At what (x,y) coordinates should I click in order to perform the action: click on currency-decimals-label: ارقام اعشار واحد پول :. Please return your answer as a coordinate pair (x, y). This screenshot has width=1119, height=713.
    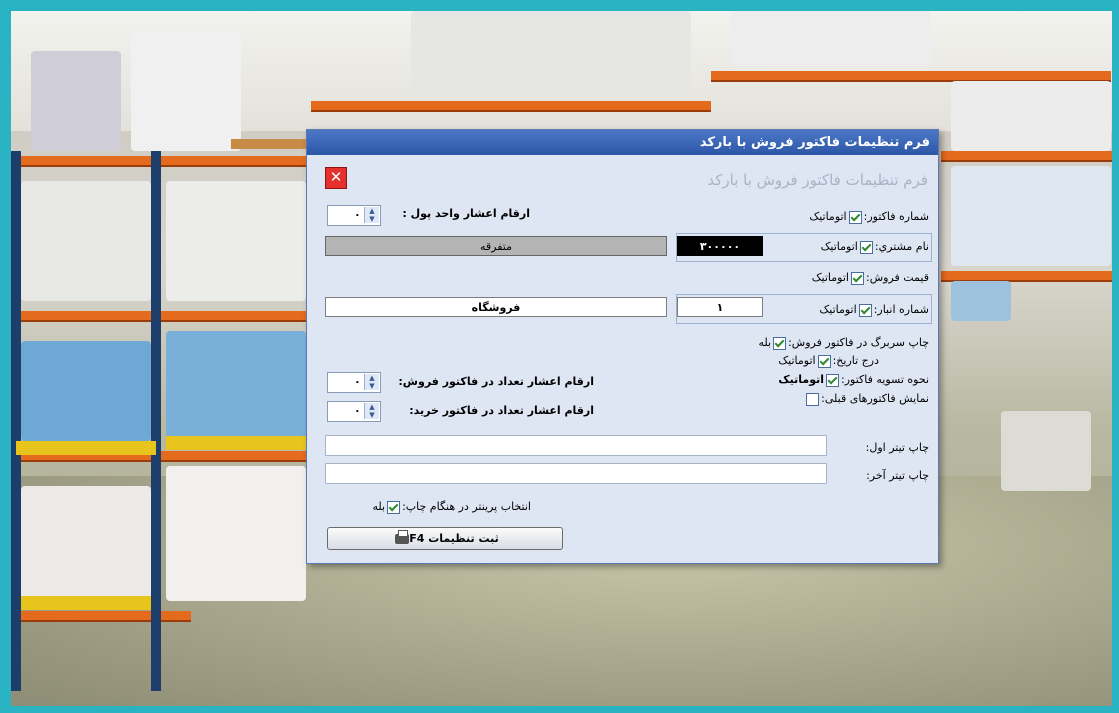
    Looking at the image, I should click on (466, 213).